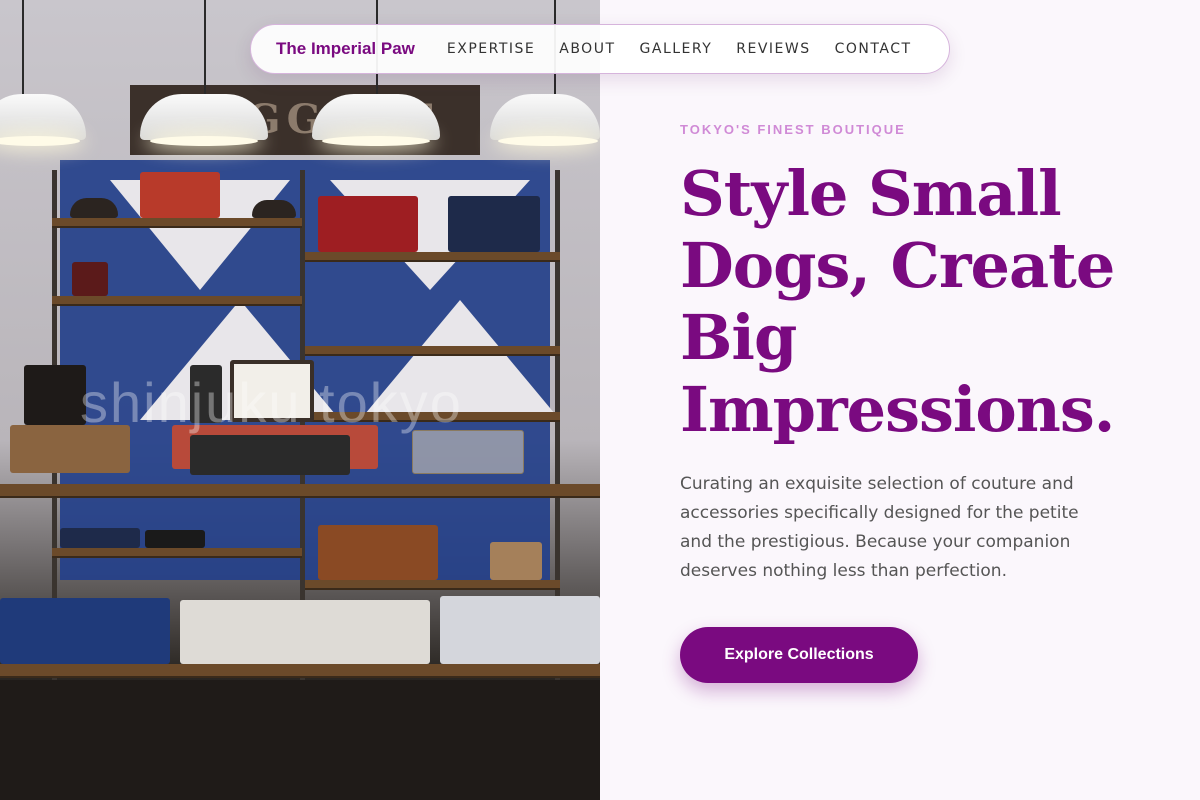 This screenshot has width=1200, height=800. What do you see at coordinates (587, 49) in the screenshot?
I see `nav-link-about: ABOUT` at bounding box center [587, 49].